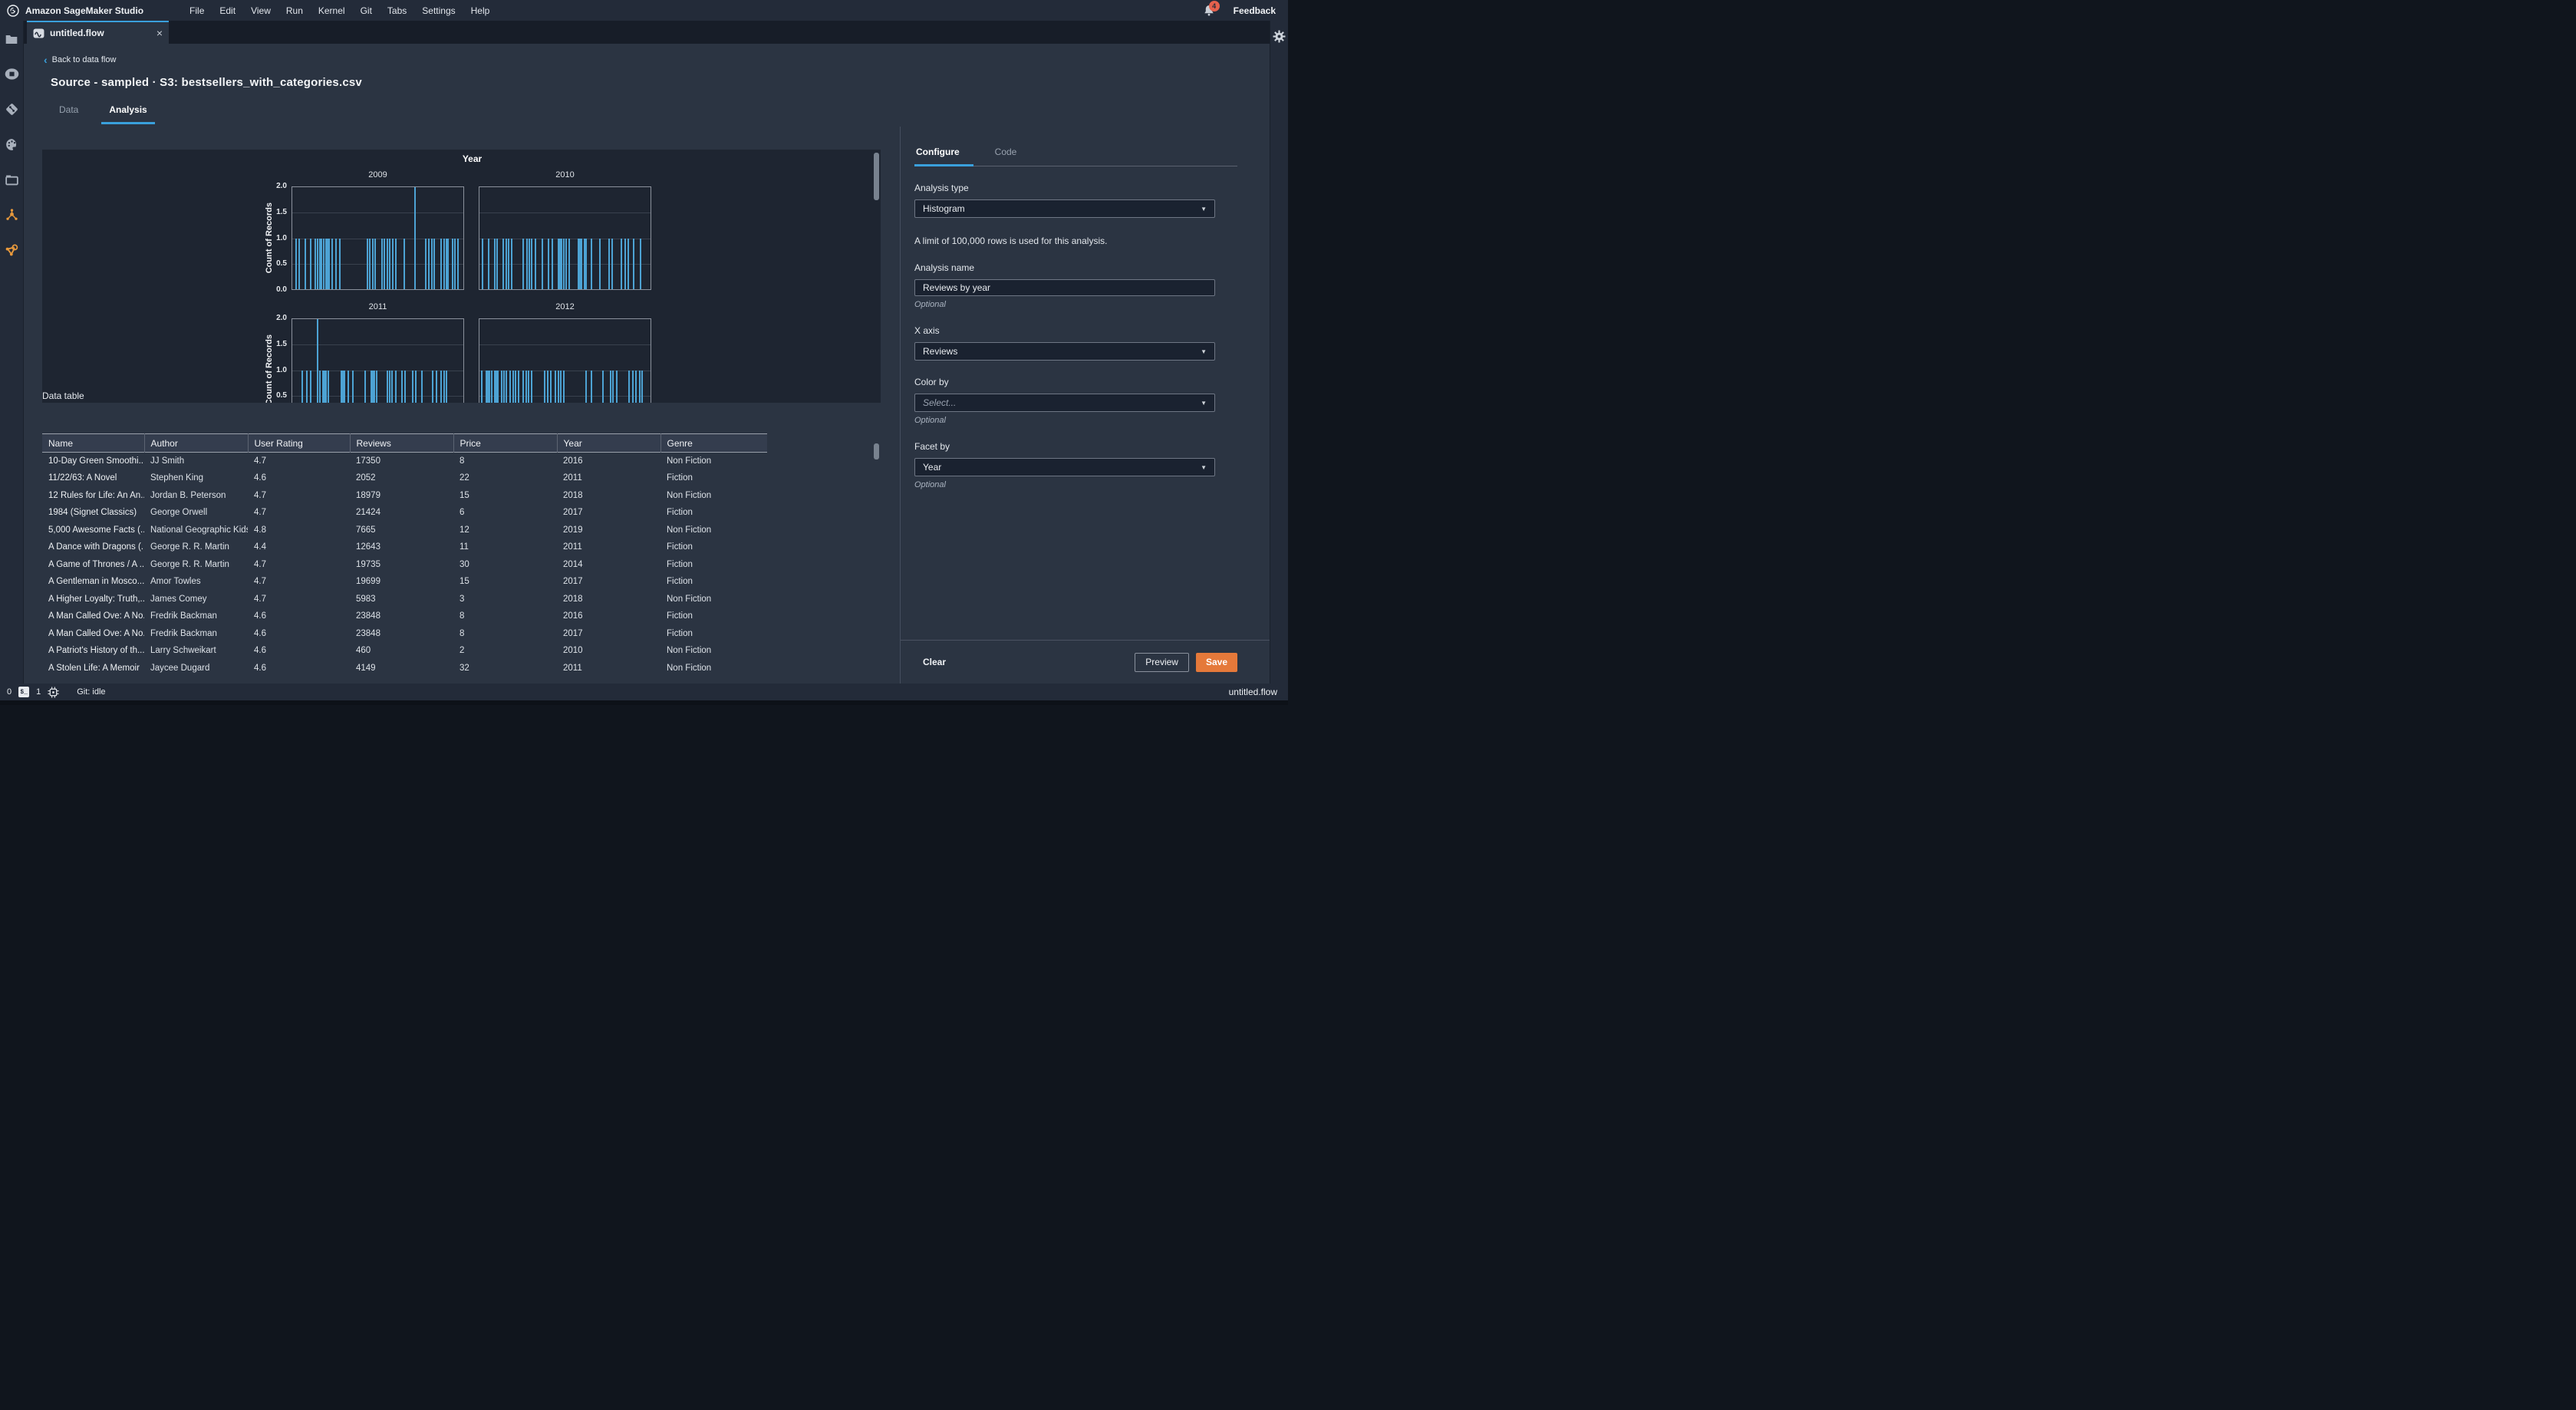  Describe the element at coordinates (1085, 662) in the screenshot. I see `config-footer: Clear Preview Save` at that location.